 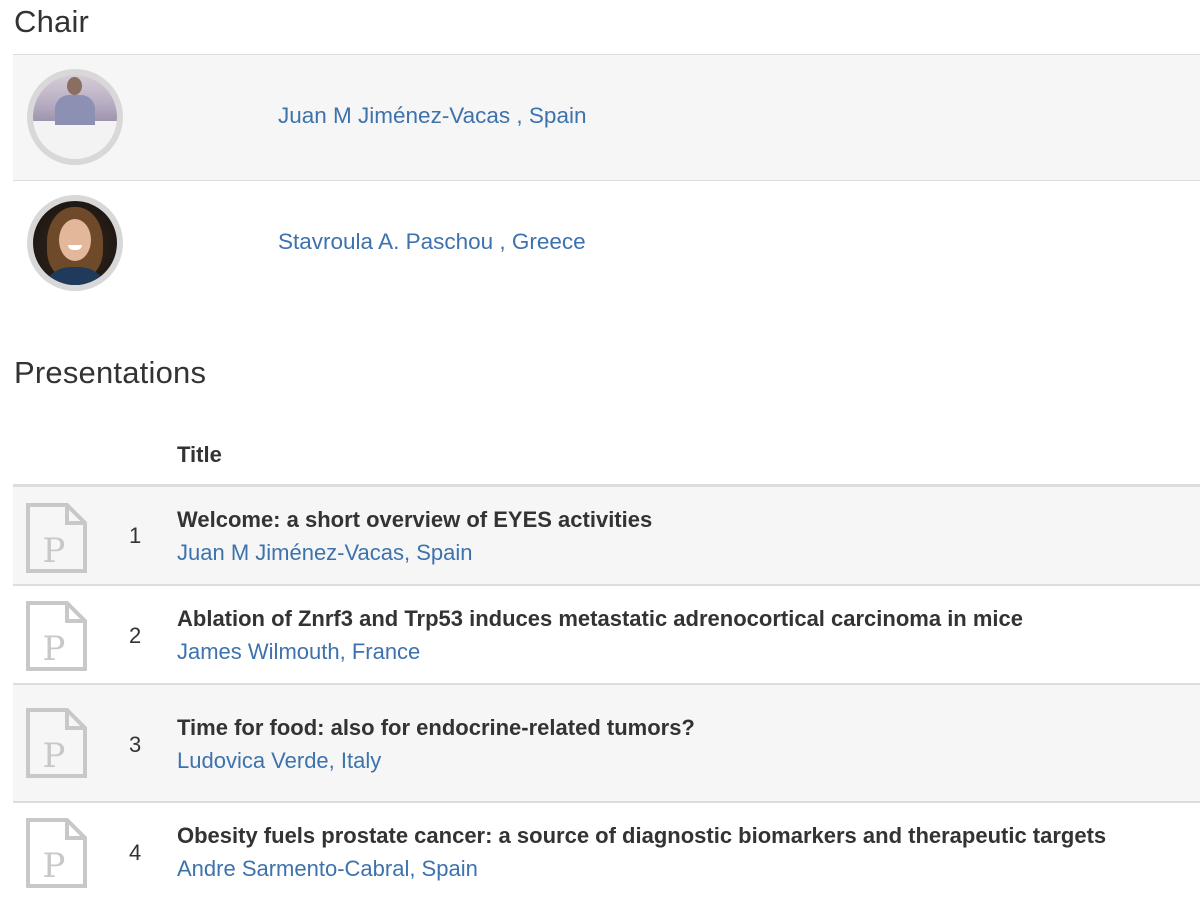 What do you see at coordinates (606, 243) in the screenshot?
I see `chair-row: Stavroula A. Paschou , Greece` at bounding box center [606, 243].